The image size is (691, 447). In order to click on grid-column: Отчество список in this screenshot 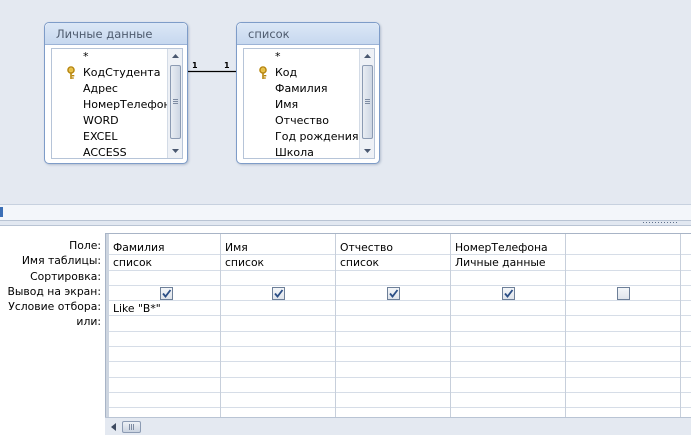, I will do `click(393, 326)`.